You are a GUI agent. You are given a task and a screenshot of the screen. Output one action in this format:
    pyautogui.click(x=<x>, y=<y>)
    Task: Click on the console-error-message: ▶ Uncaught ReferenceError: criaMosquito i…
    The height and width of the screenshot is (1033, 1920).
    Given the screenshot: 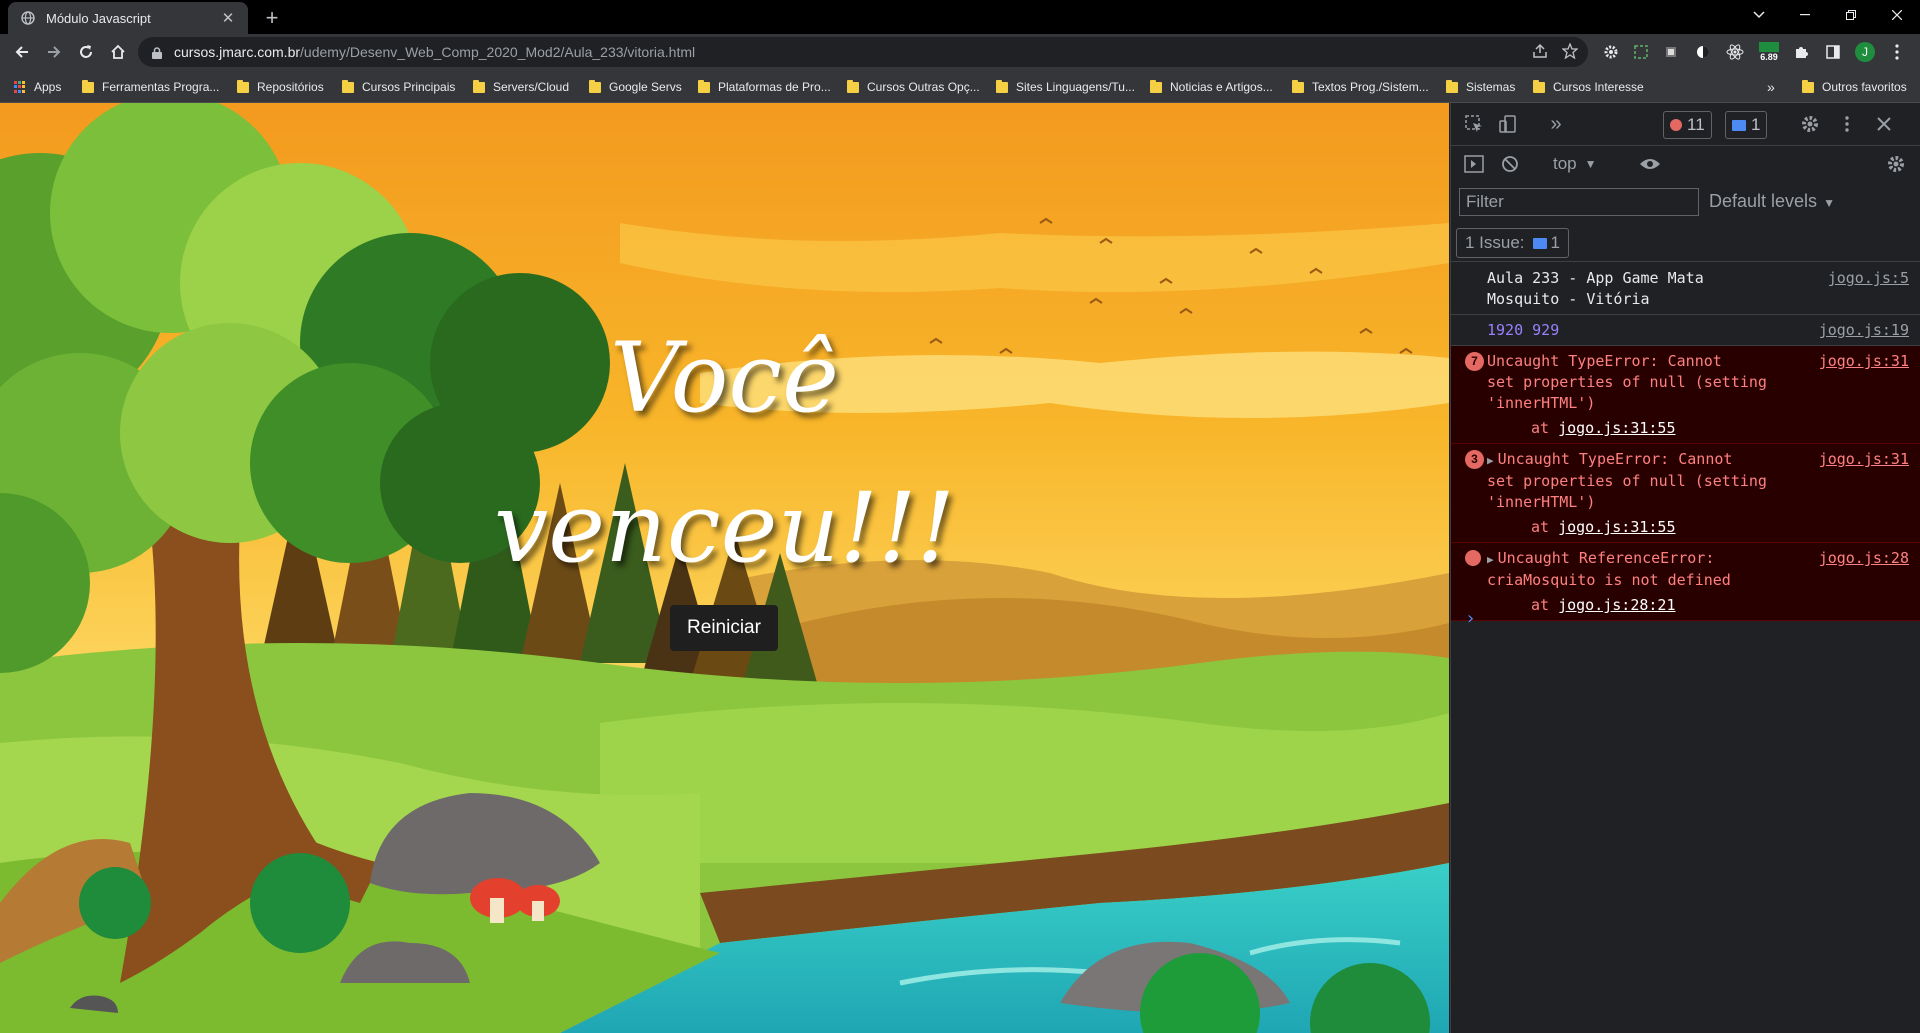 What is the action you would take?
    pyautogui.click(x=1685, y=582)
    